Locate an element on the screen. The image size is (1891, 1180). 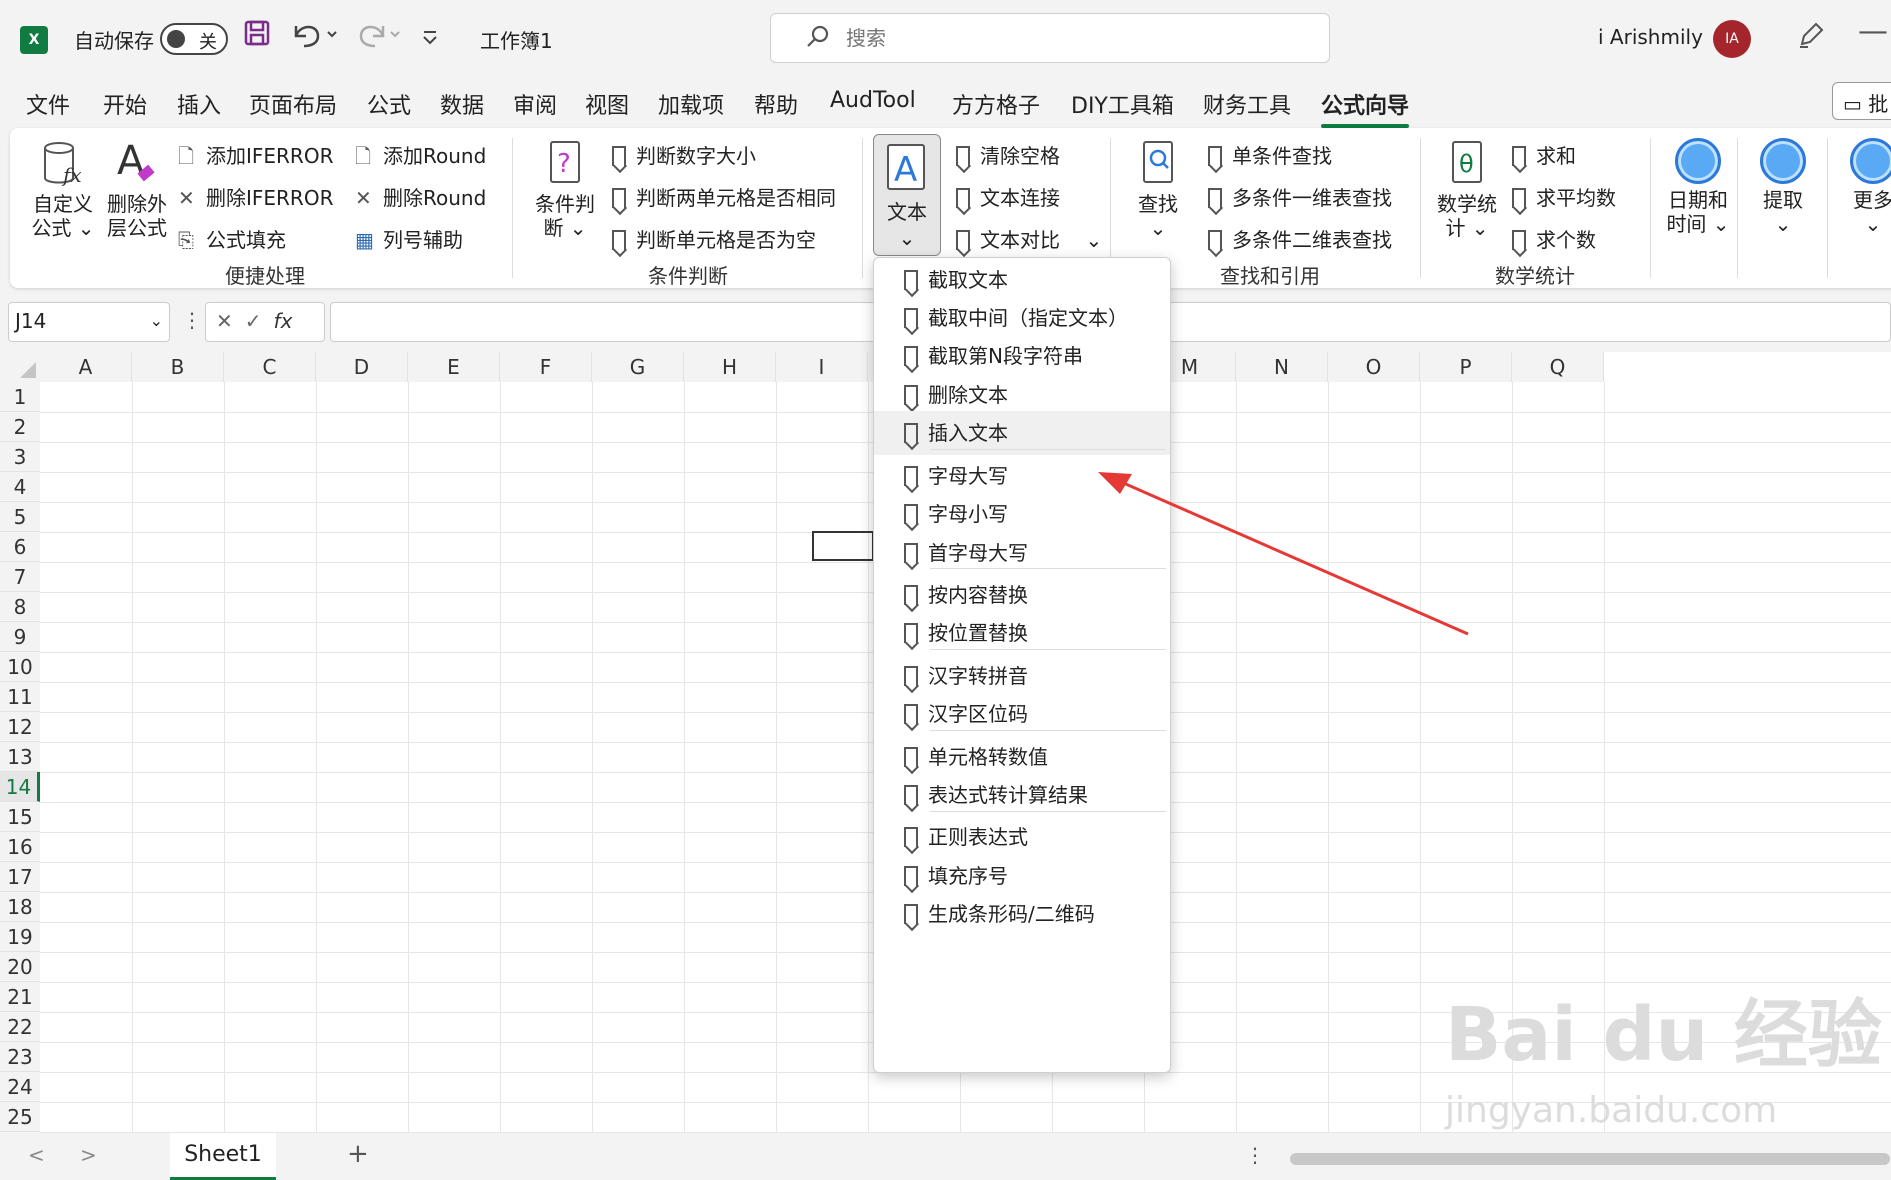
row-header: 20 is located at coordinates (20, 967).